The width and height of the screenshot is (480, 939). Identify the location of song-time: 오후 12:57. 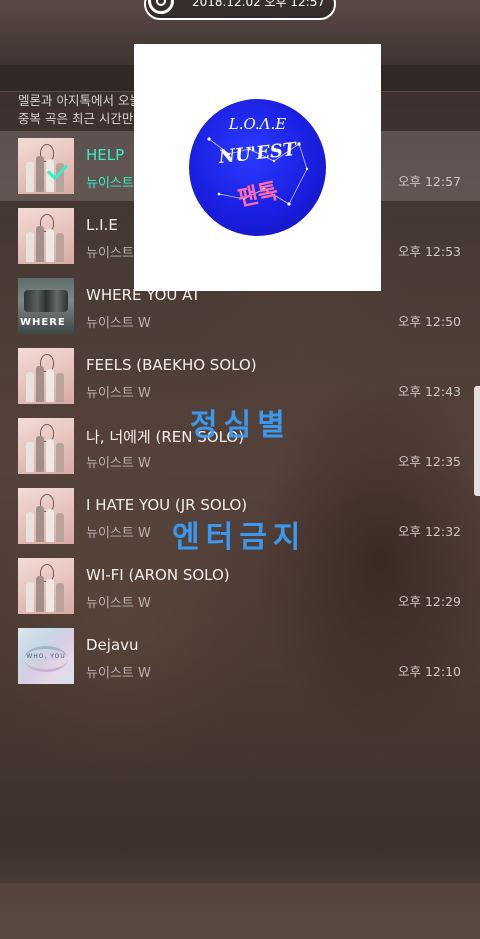
(429, 181).